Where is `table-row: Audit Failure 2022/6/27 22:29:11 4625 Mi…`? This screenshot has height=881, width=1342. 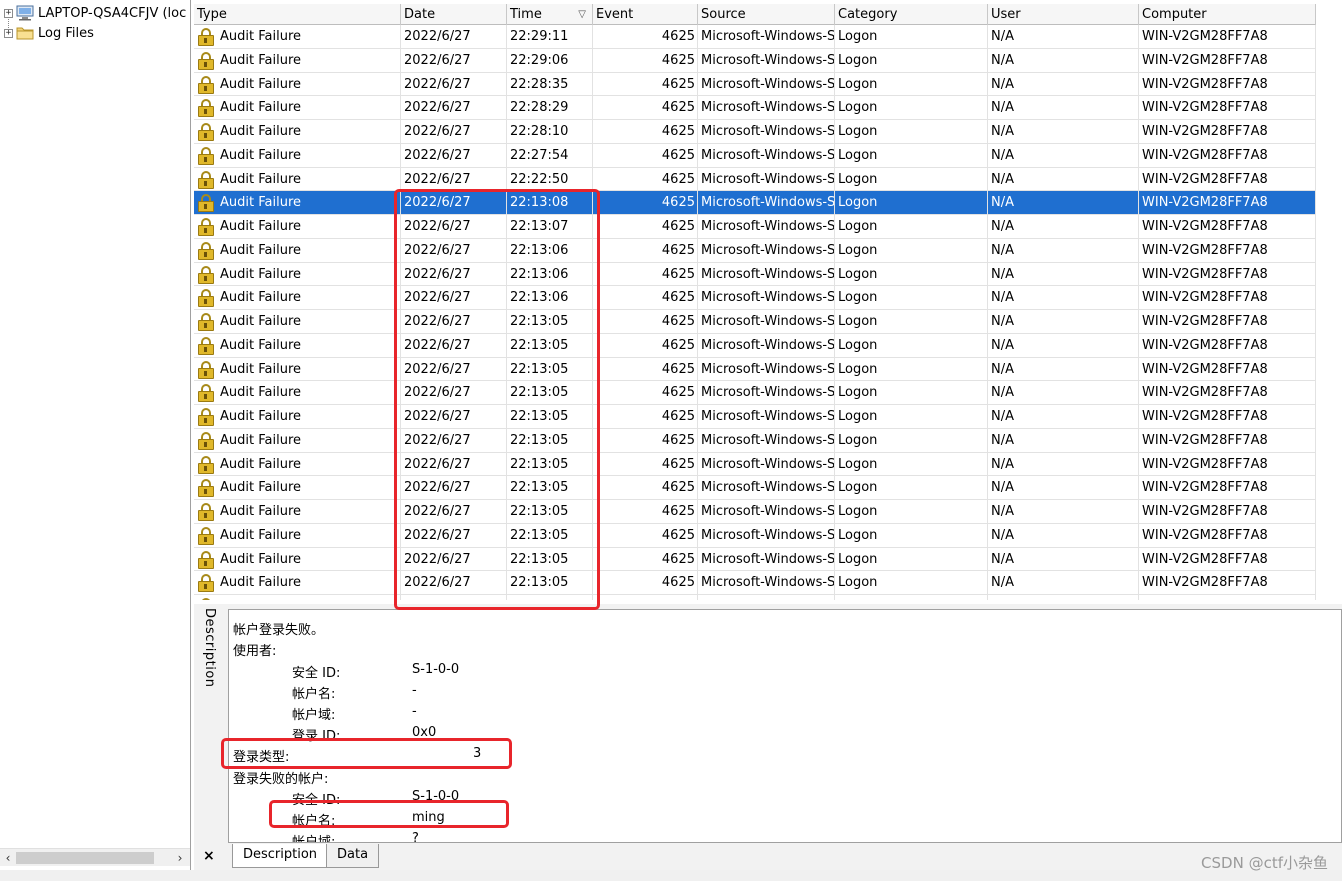 table-row: Audit Failure 2022/6/27 22:29:11 4625 Mi… is located at coordinates (755, 37).